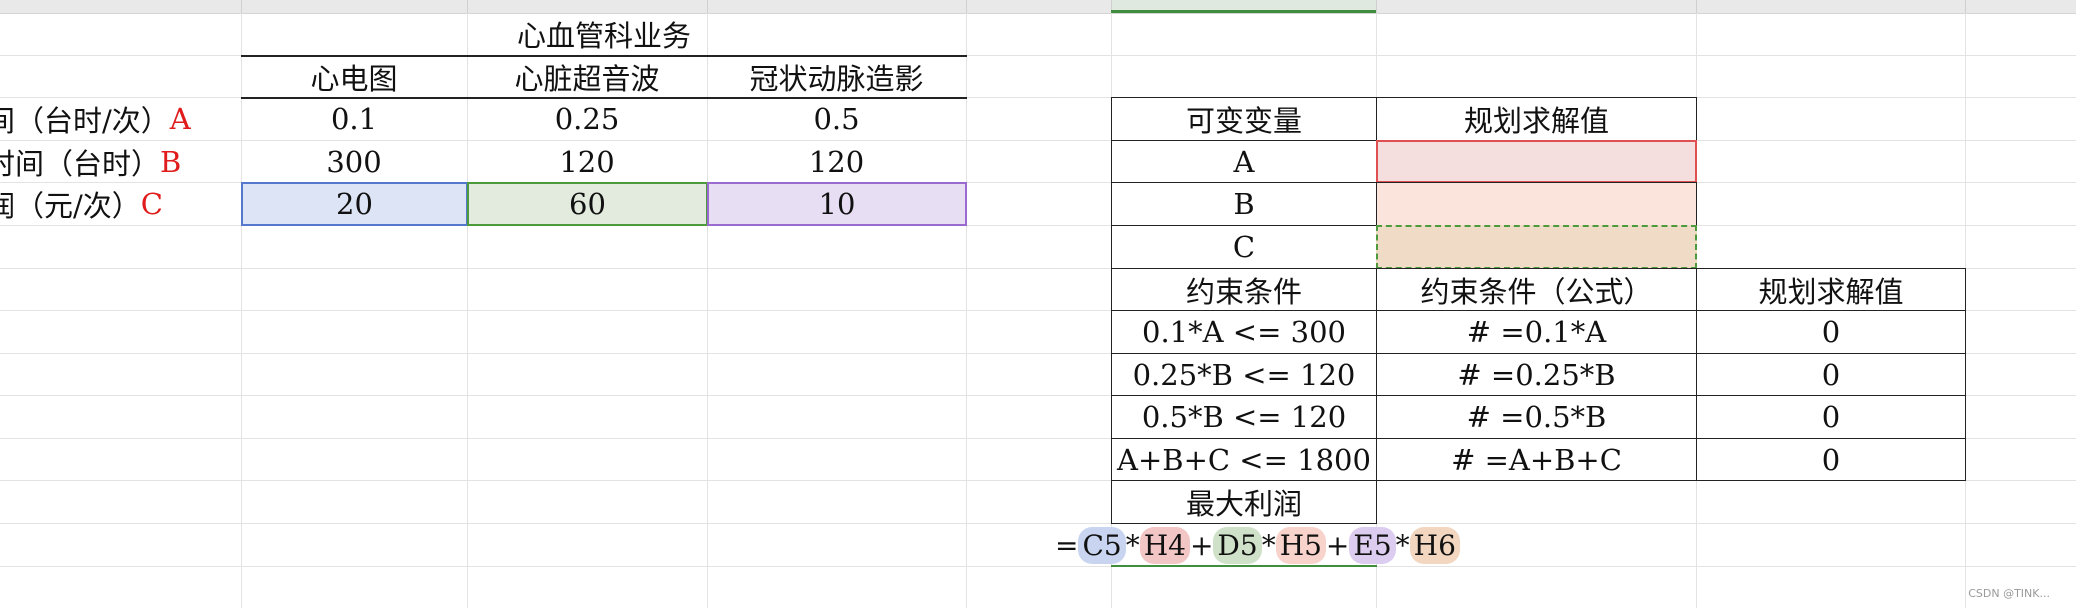  What do you see at coordinates (604, 34) in the screenshot?
I see `left-table-title: 心血管科业务` at bounding box center [604, 34].